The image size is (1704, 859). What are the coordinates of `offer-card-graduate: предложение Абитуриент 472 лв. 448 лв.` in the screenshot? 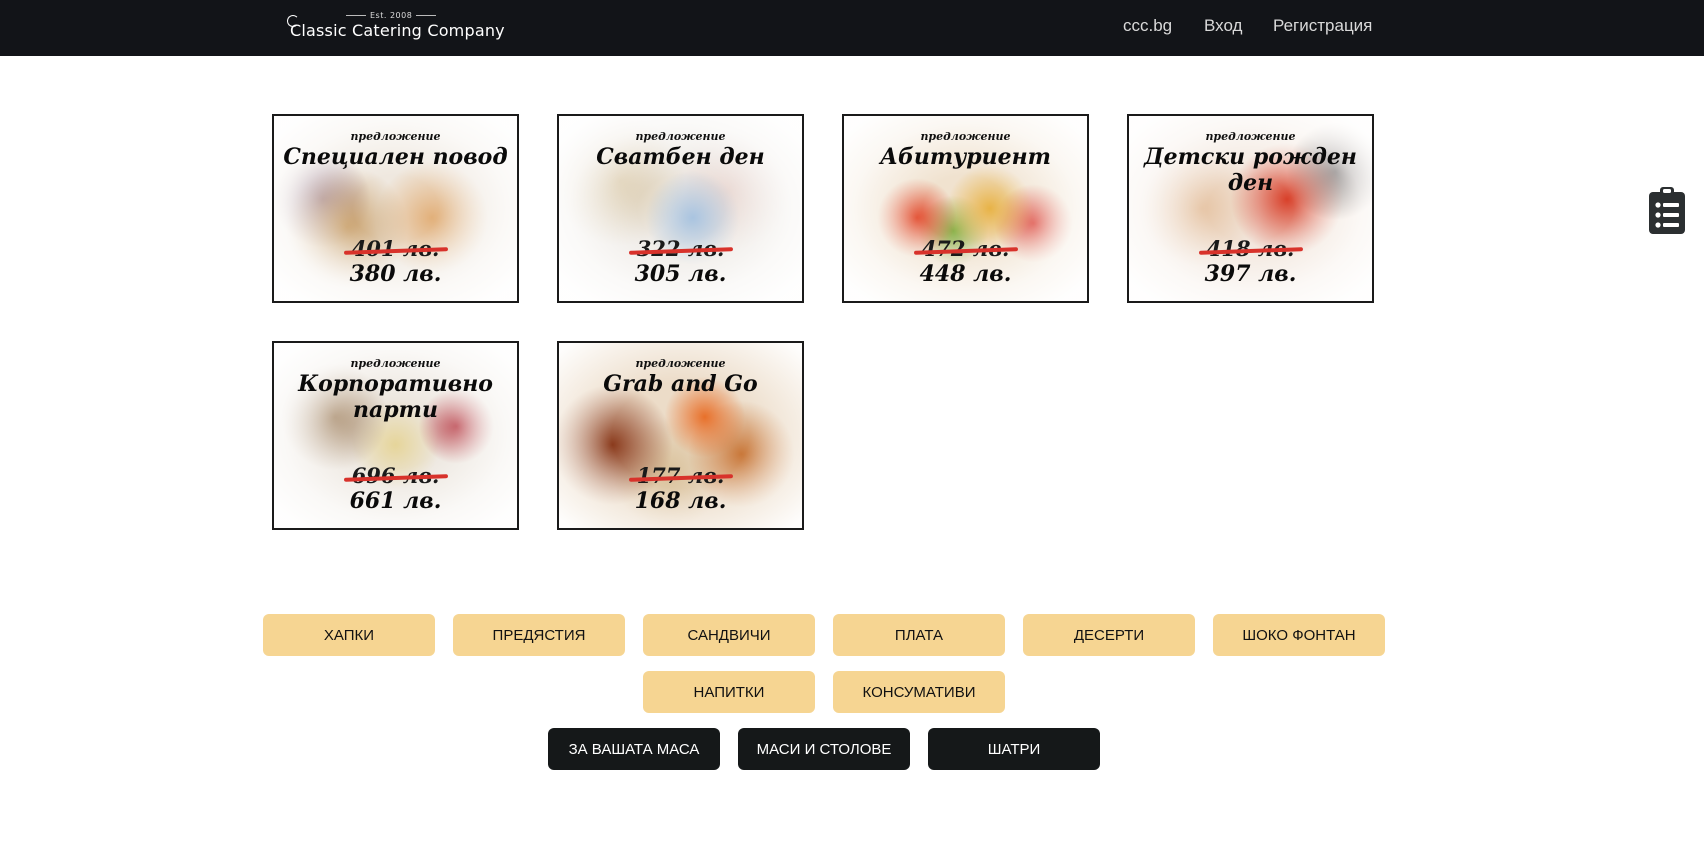 It's located at (965, 208).